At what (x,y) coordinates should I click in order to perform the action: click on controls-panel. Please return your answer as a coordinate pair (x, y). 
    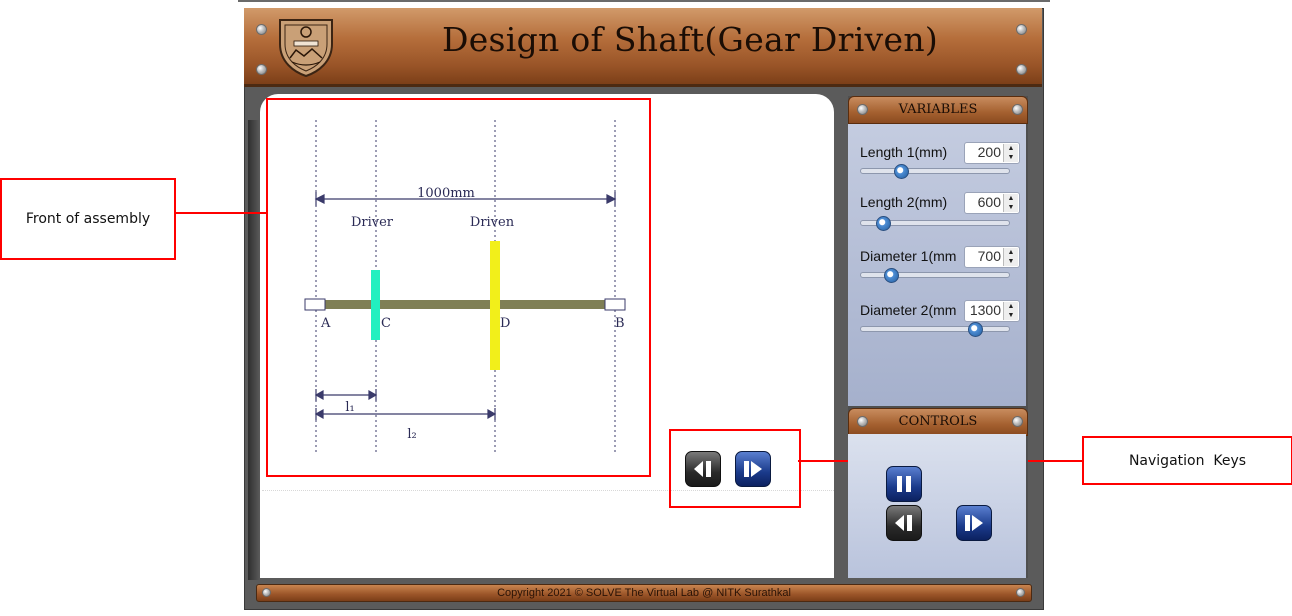
    Looking at the image, I should click on (937, 506).